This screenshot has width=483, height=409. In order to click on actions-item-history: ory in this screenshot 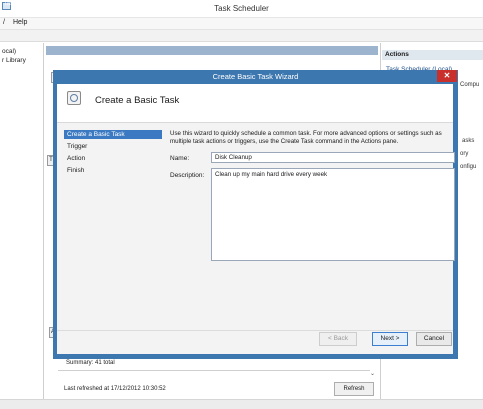, I will do `click(464, 154)`.